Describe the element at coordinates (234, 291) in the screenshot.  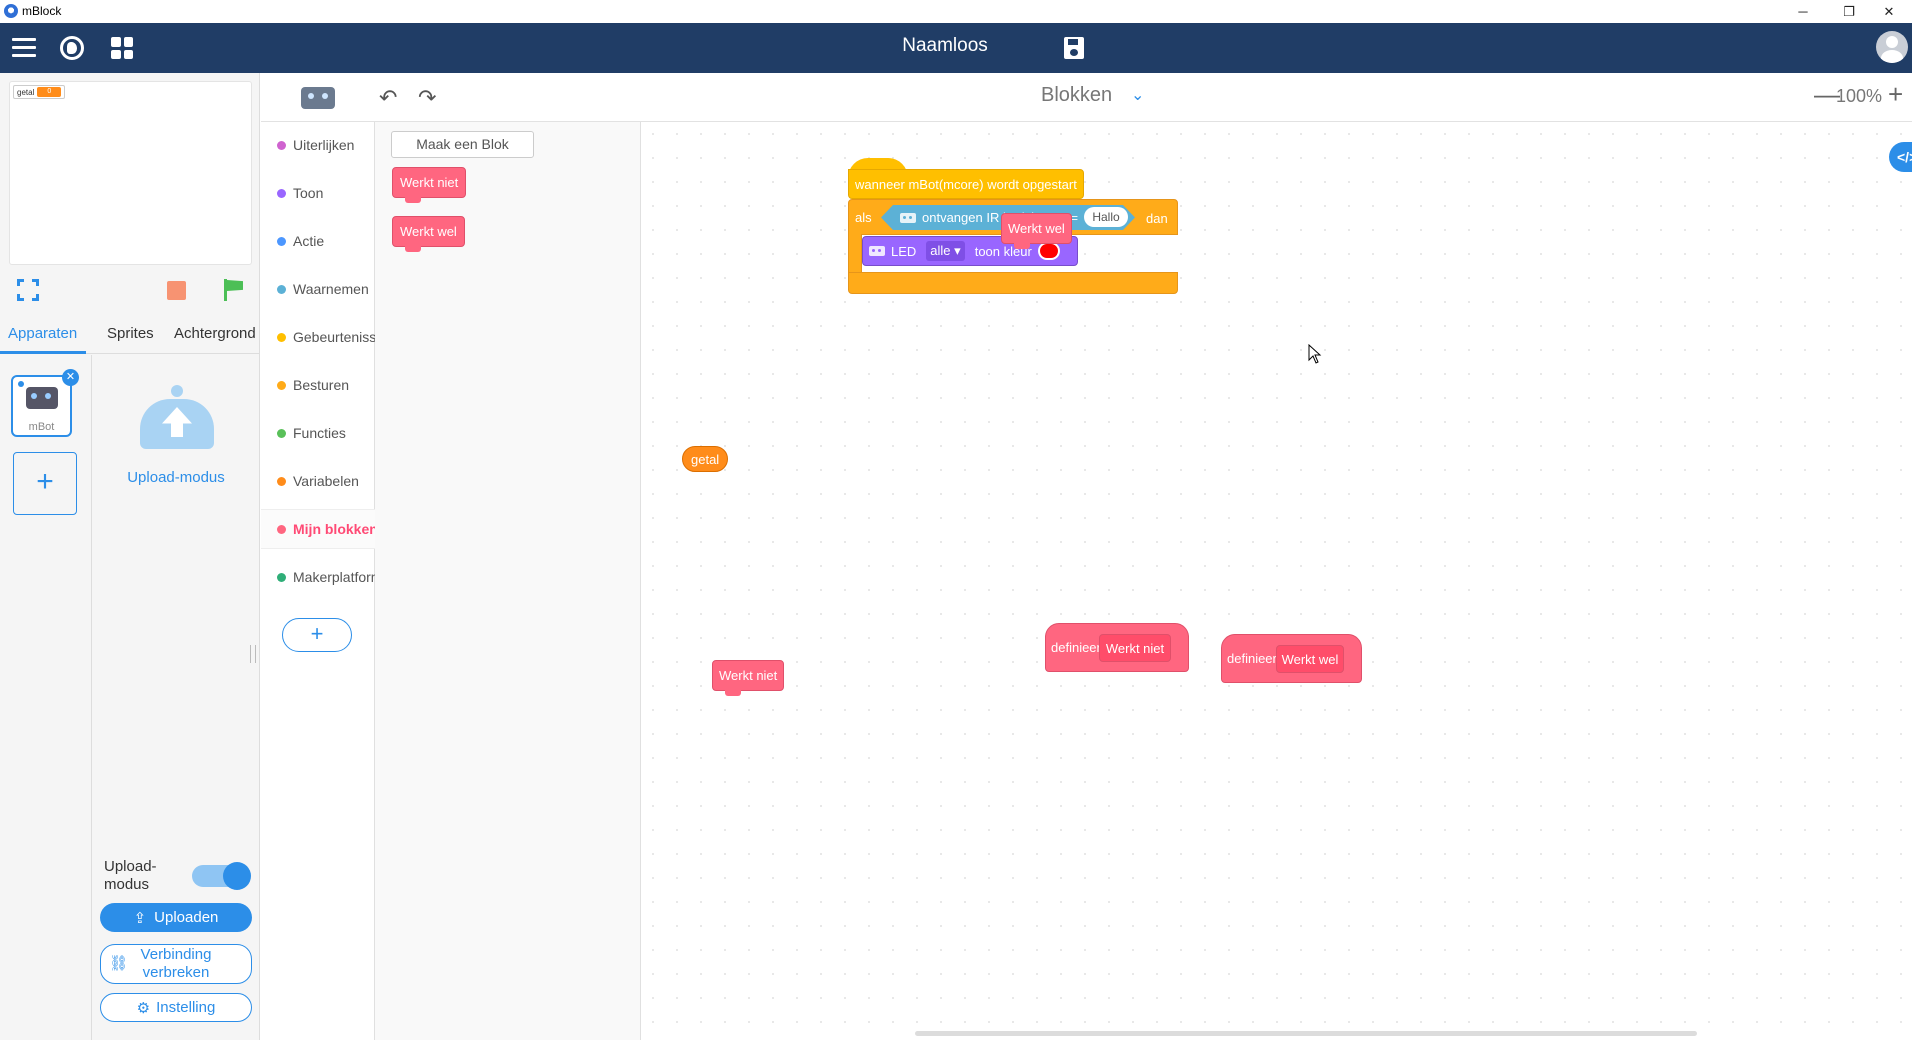
I see `green-flag-icon` at that location.